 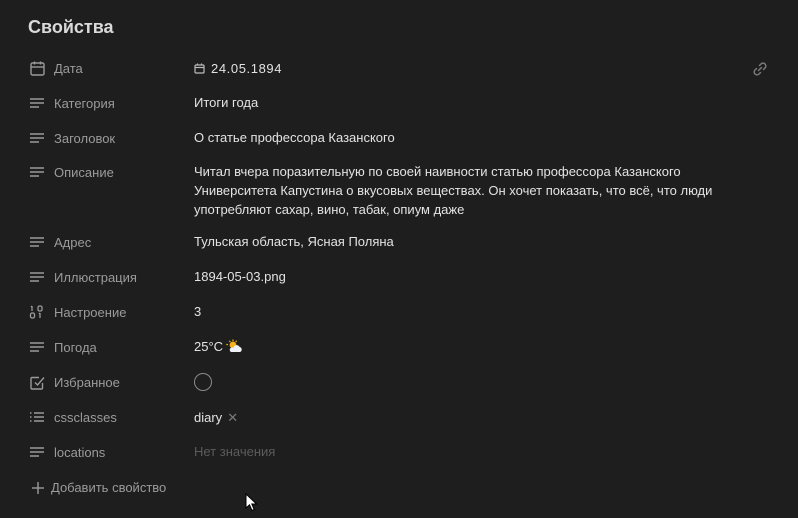 I want to click on checkbox-icon, so click(x=37, y=382).